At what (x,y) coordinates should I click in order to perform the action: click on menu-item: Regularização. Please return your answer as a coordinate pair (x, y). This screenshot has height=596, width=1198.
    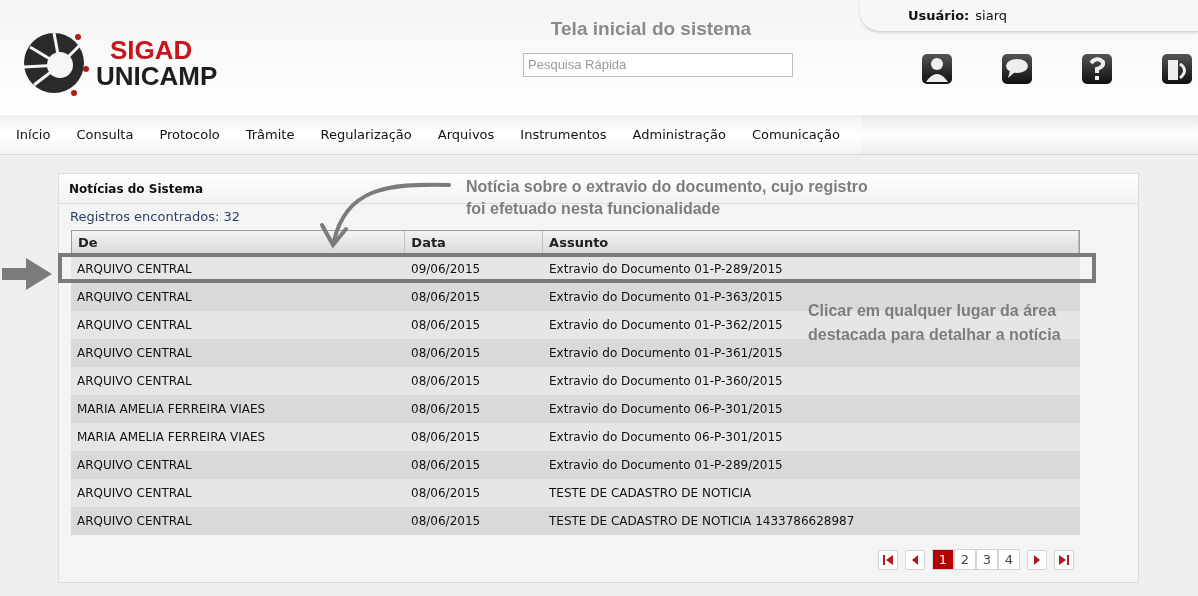
    Looking at the image, I should click on (366, 134).